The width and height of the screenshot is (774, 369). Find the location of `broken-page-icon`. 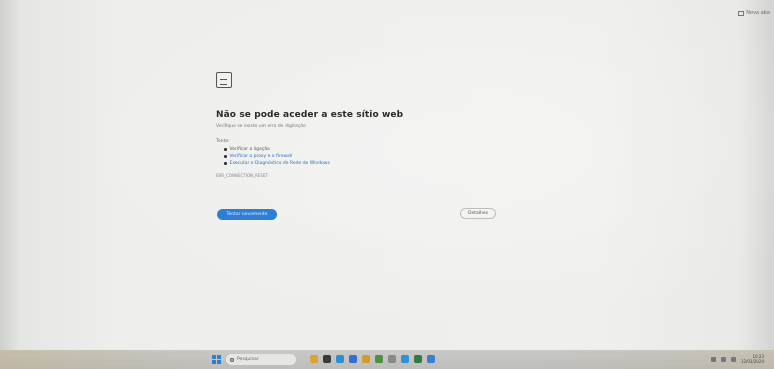

broken-page-icon is located at coordinates (224, 80).